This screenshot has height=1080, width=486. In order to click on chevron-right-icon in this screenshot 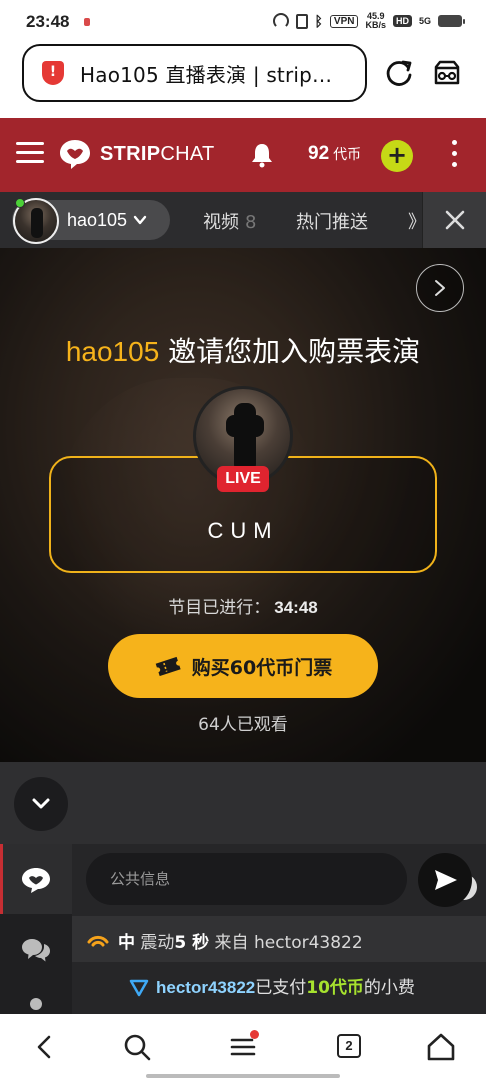, I will do `click(440, 288)`.